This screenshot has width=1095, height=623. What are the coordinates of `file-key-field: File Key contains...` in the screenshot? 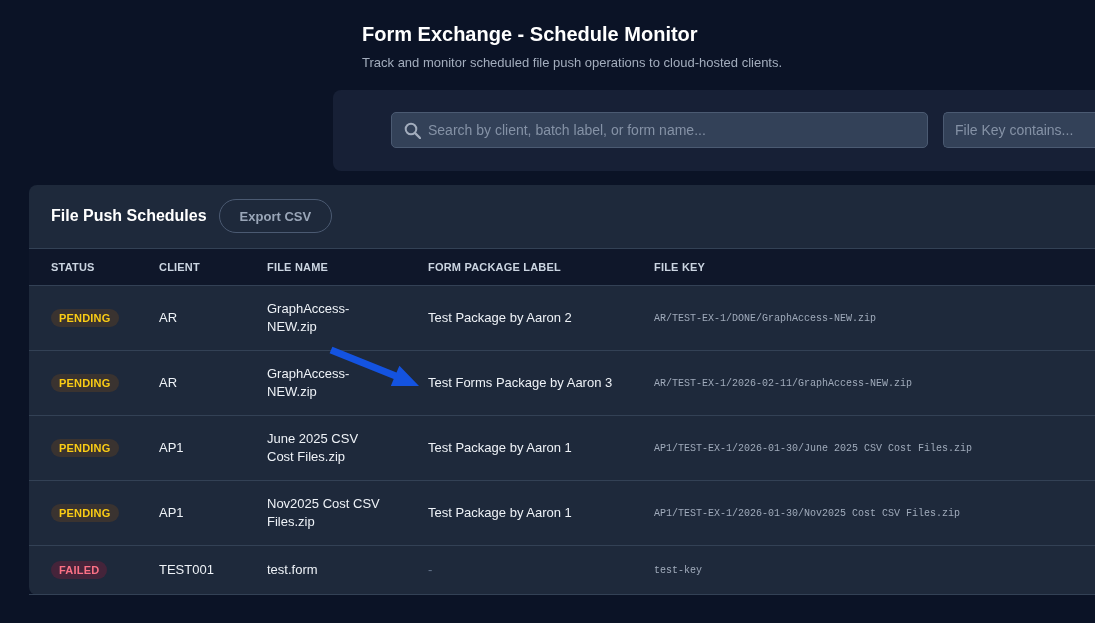 It's located at (1019, 130).